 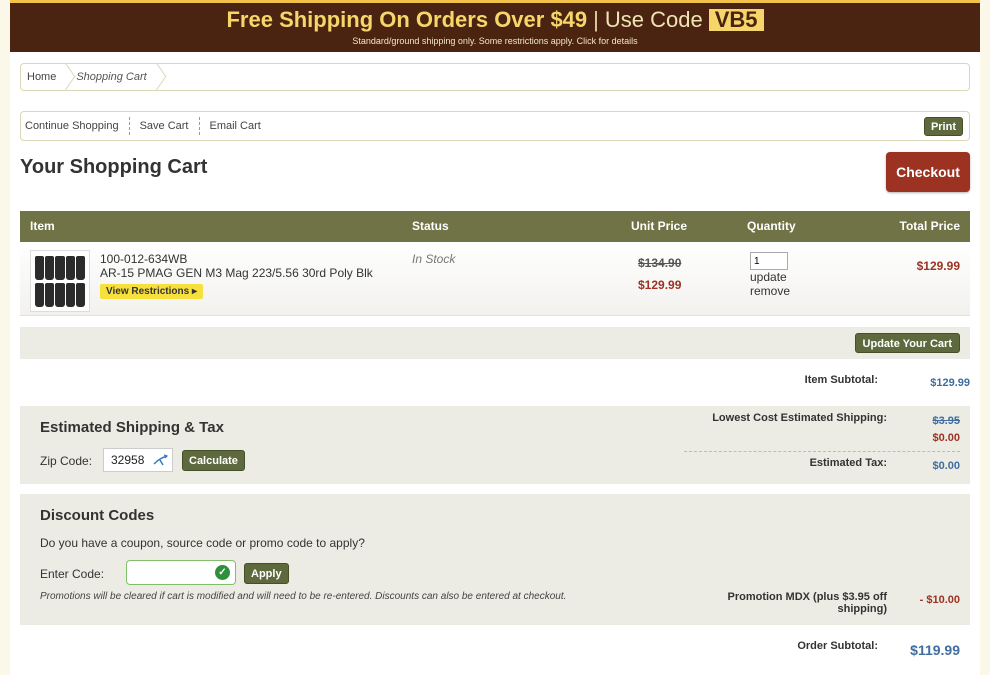 What do you see at coordinates (935, 650) in the screenshot?
I see `order-subtotal-value: $119.99` at bounding box center [935, 650].